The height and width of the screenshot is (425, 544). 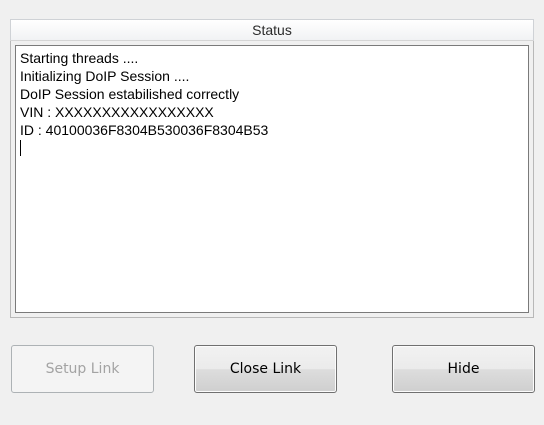 I want to click on text-cursor, so click(x=20, y=148).